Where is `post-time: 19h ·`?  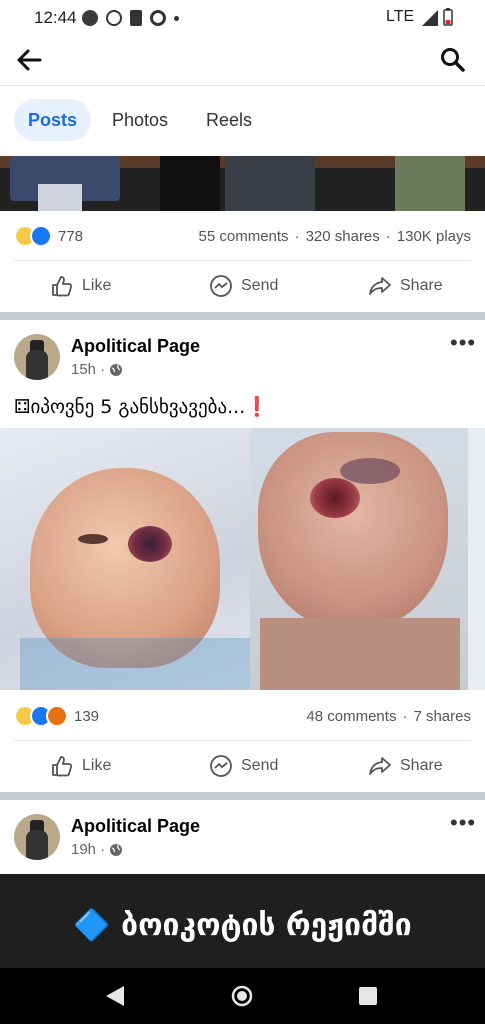
post-time: 19h · is located at coordinates (97, 849).